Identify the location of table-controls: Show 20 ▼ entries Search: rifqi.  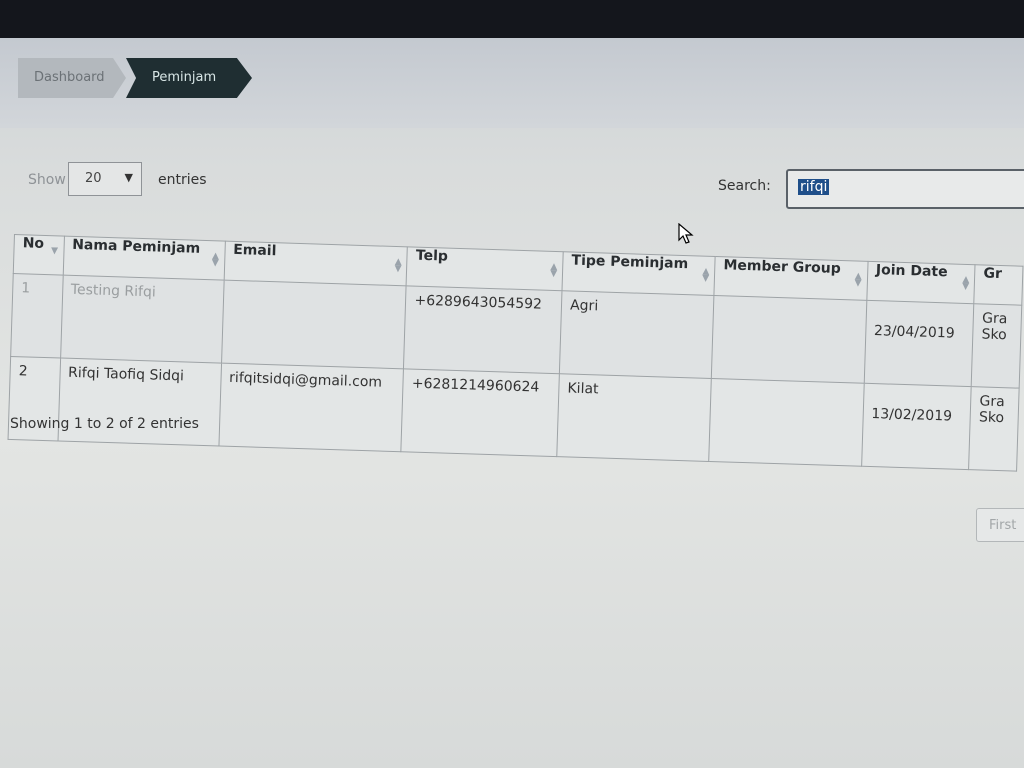
(512, 183).